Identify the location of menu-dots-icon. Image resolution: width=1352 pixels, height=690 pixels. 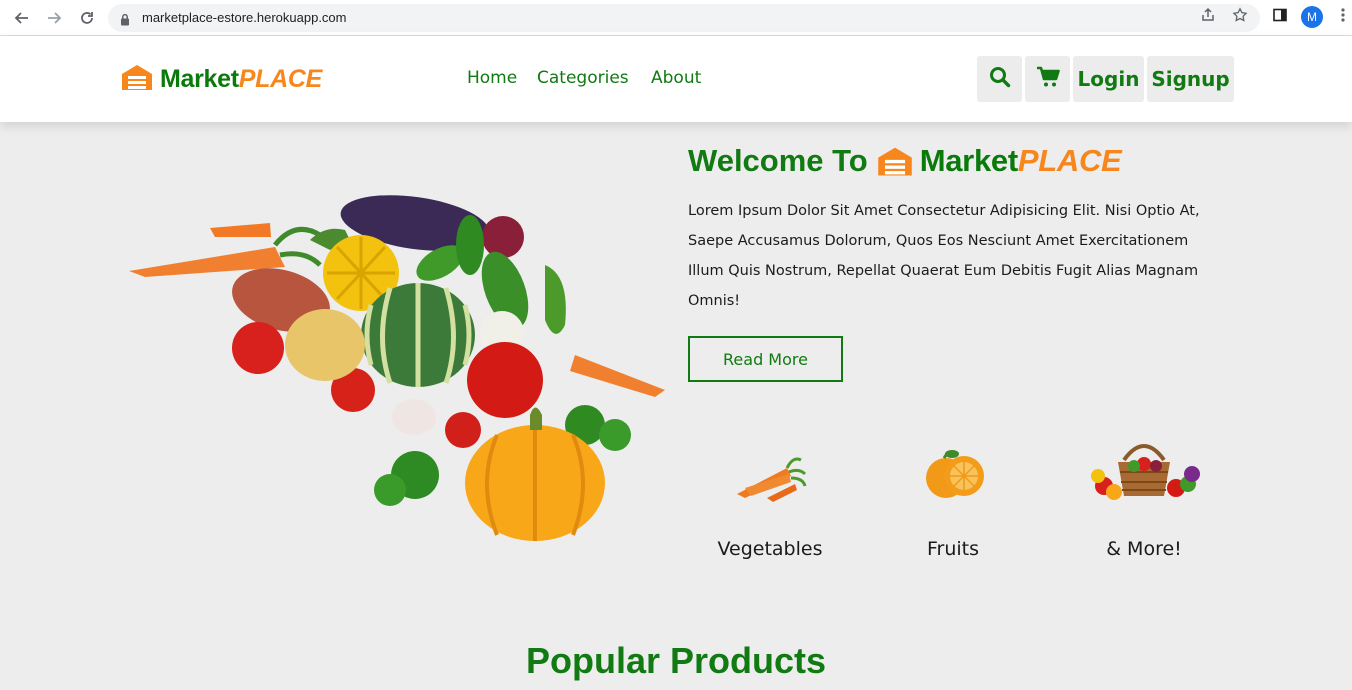
(1343, 15).